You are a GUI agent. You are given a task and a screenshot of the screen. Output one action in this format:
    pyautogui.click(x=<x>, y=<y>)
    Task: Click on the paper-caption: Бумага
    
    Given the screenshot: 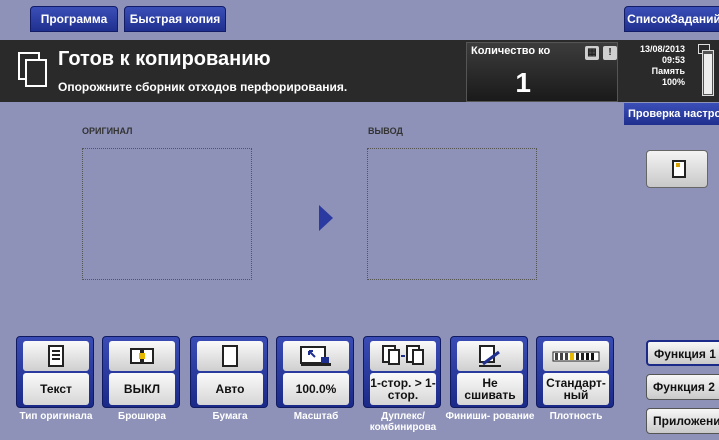 What is the action you would take?
    pyautogui.click(x=230, y=416)
    